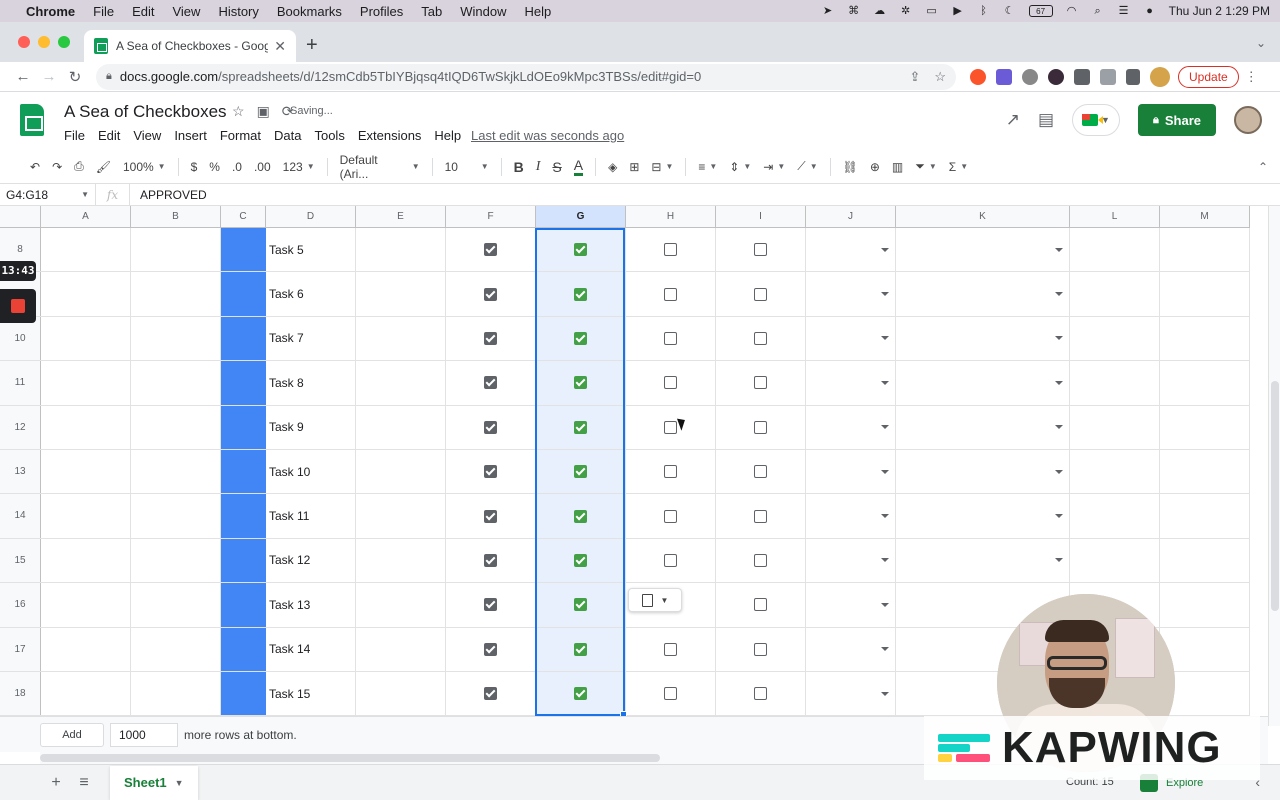  What do you see at coordinates (86, 216) in the screenshot?
I see `column-header-a: A` at bounding box center [86, 216].